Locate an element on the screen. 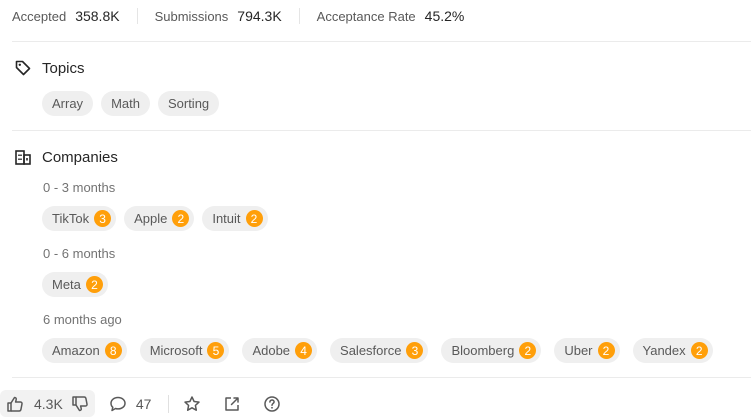 The image size is (751, 417). acceptance-rate-label: Acceptance Rate is located at coordinates (366, 16).